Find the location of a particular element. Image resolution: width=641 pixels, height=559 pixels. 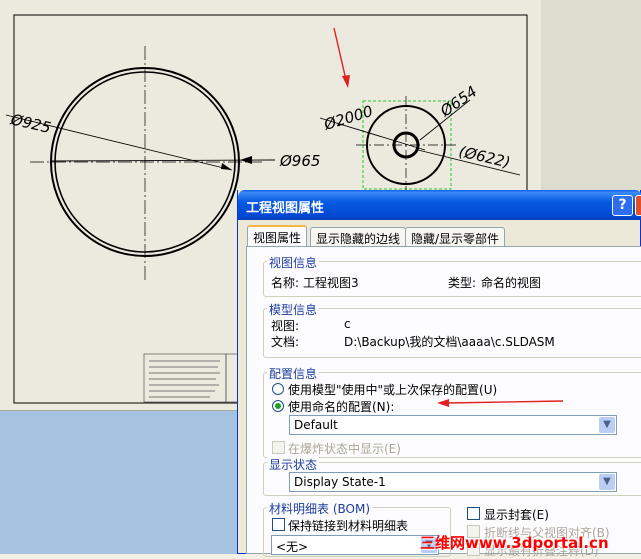

view-info-title: 视图信息 is located at coordinates (293, 262).